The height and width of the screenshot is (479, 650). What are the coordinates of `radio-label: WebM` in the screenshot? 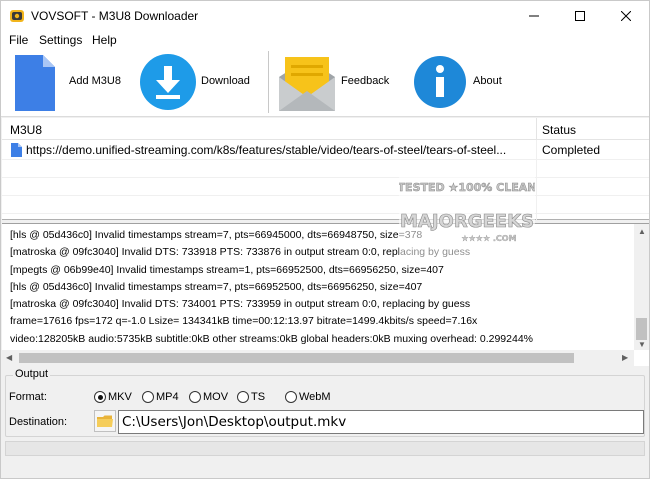 It's located at (315, 397).